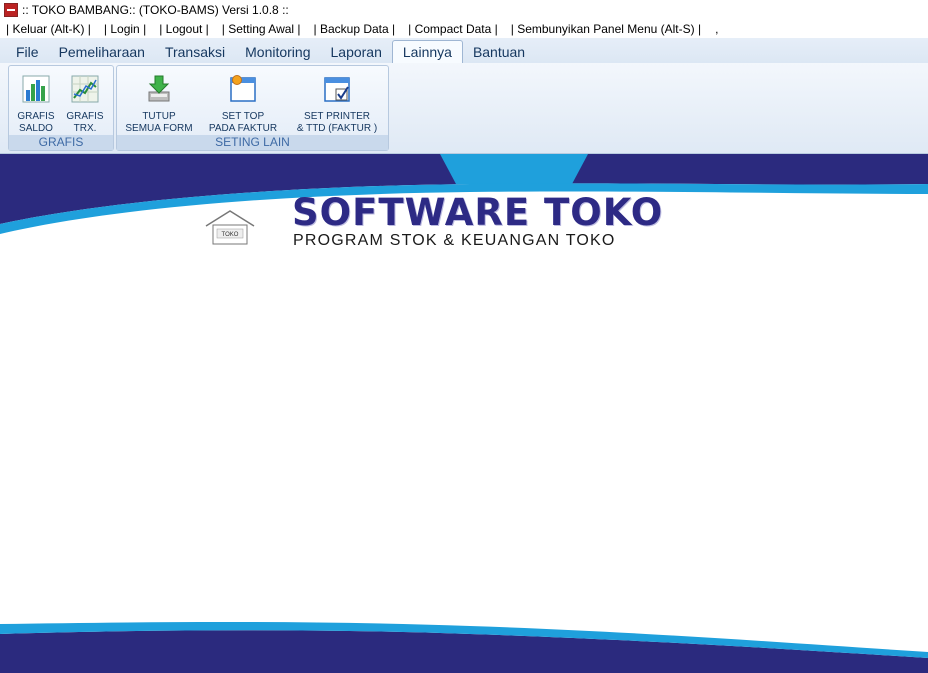  I want to click on tutup-line1: TUTUP, so click(159, 116).